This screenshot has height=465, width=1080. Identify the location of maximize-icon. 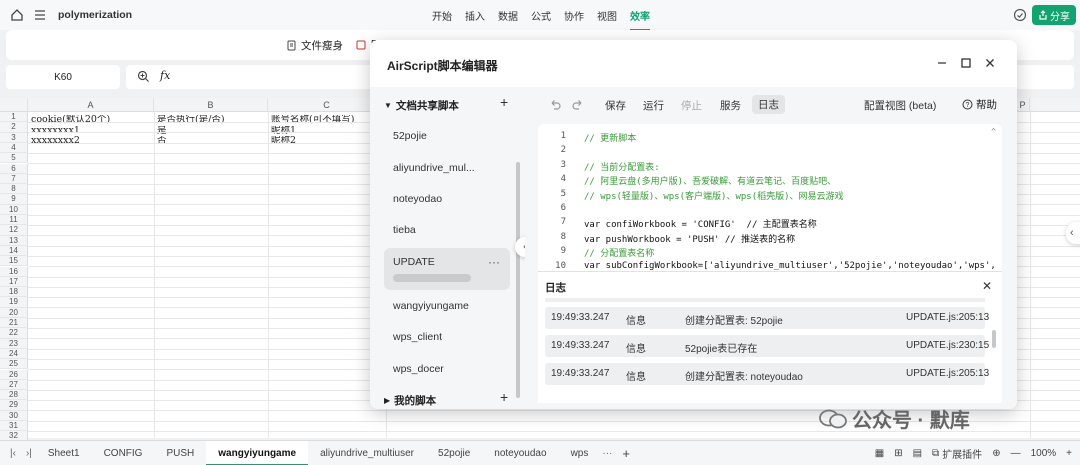
(966, 63).